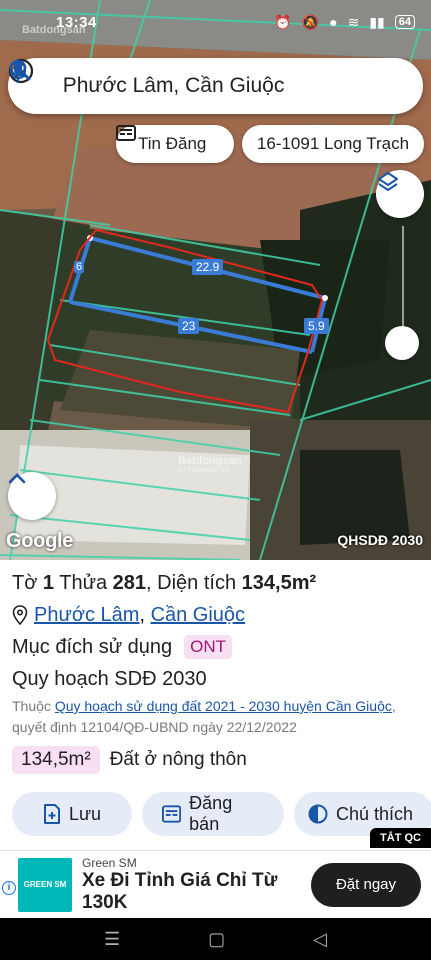 This screenshot has height=960, width=431. Describe the element at coordinates (380, 540) in the screenshot. I see `map-layer-name: QHSDĐ 2030` at that location.